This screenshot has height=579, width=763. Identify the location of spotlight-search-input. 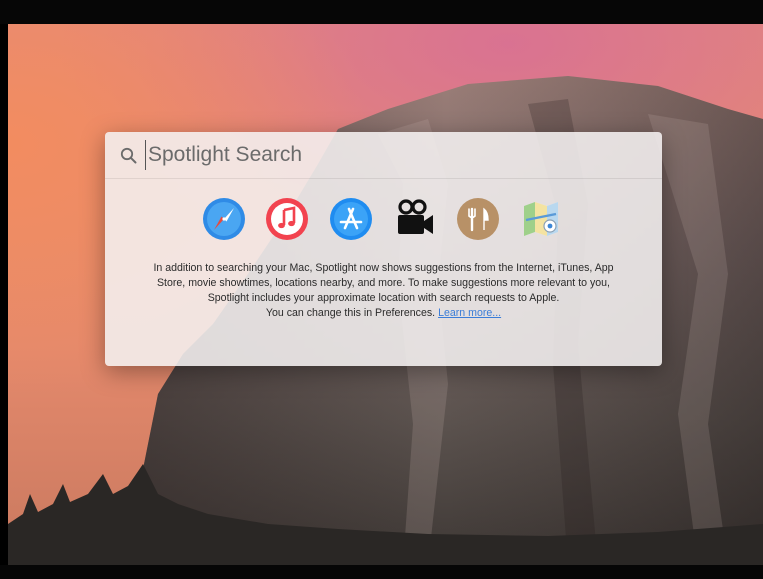
(396, 155).